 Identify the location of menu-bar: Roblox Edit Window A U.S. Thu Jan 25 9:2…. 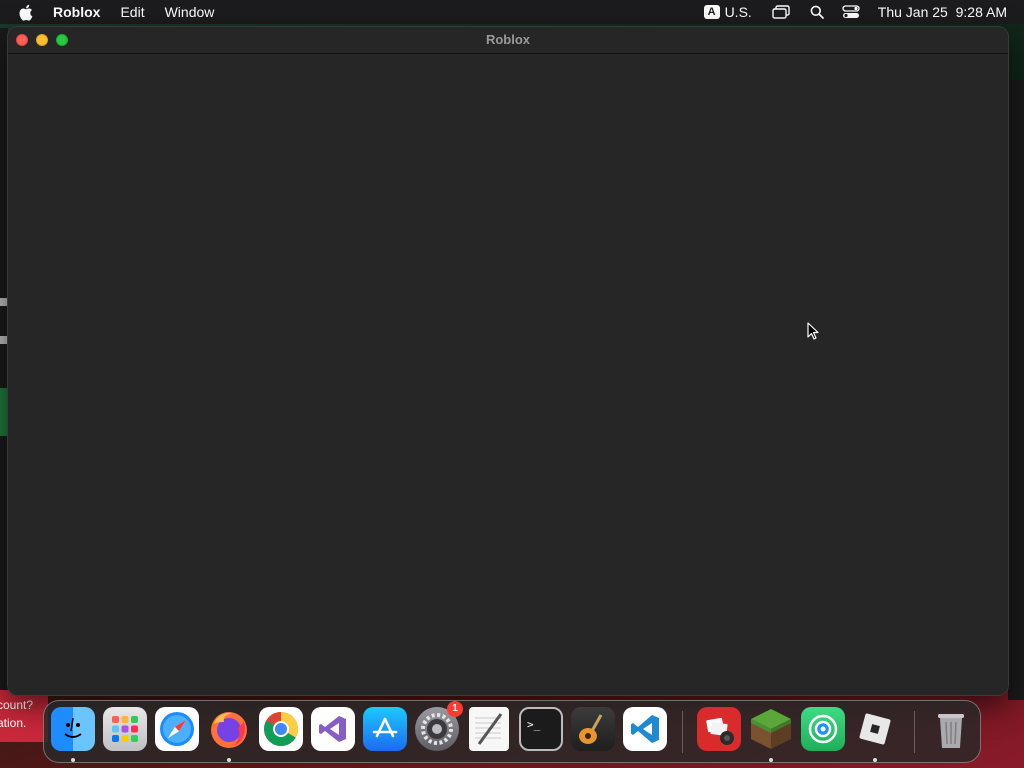
(512, 12).